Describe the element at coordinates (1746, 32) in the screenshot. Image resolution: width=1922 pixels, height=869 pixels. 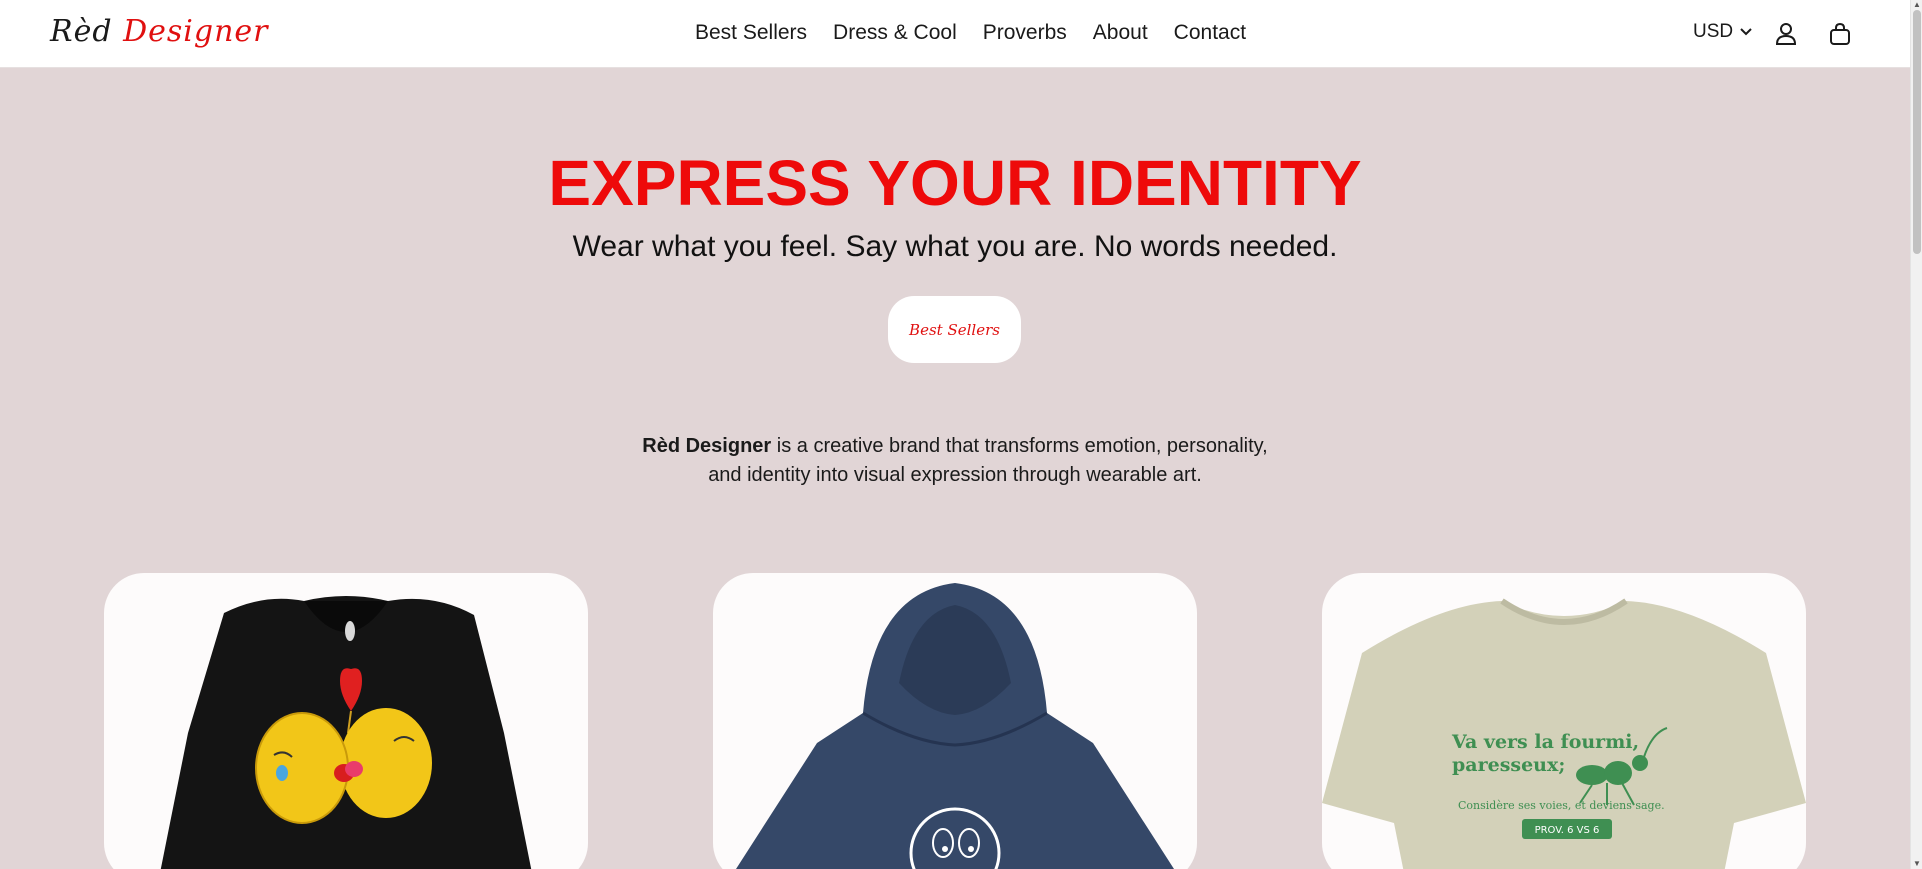
I see `chevron-down-icon` at that location.